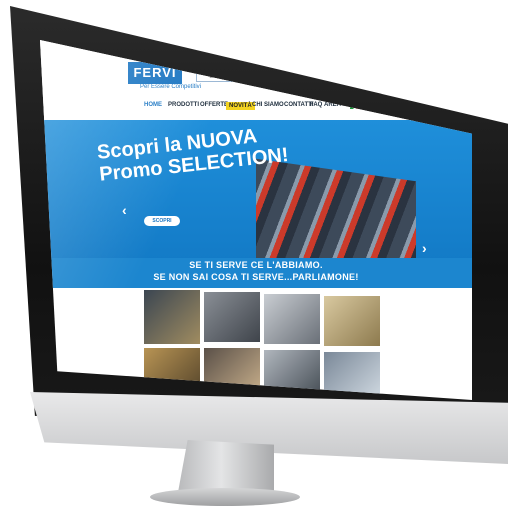 The height and width of the screenshot is (514, 508). Describe the element at coordinates (225, 497) in the screenshot. I see `monitor-stand-base` at that location.